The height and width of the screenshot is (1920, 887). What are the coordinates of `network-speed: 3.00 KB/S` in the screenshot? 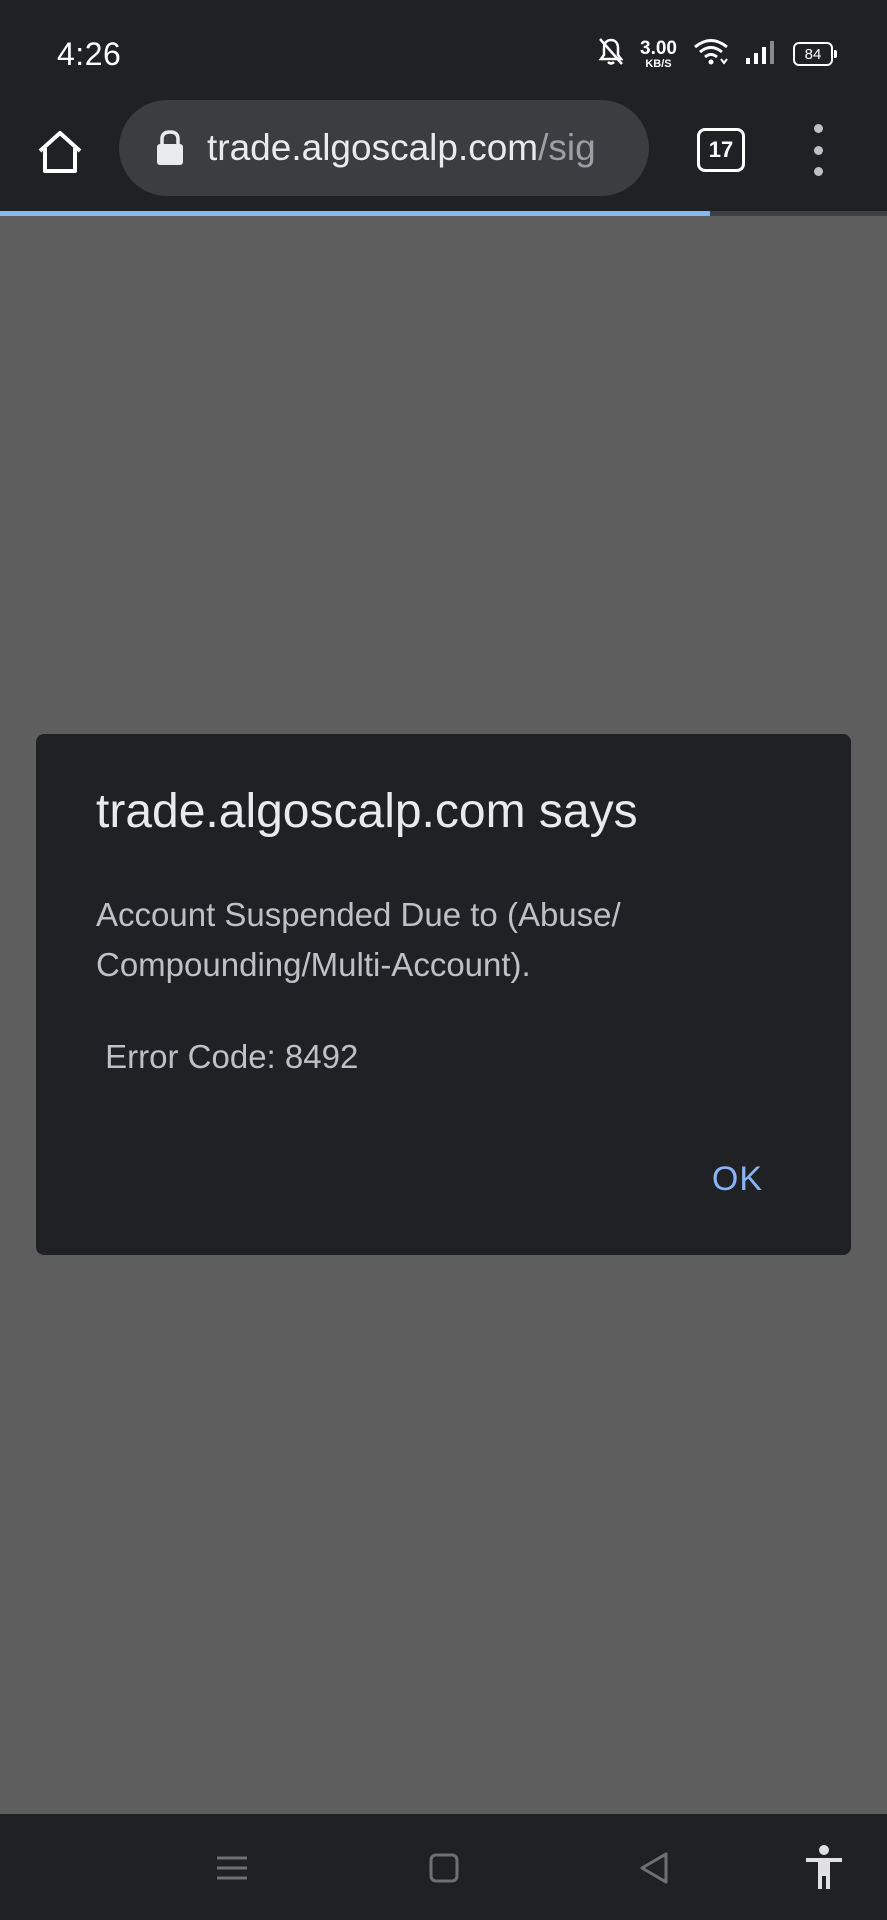 It's located at (658, 54).